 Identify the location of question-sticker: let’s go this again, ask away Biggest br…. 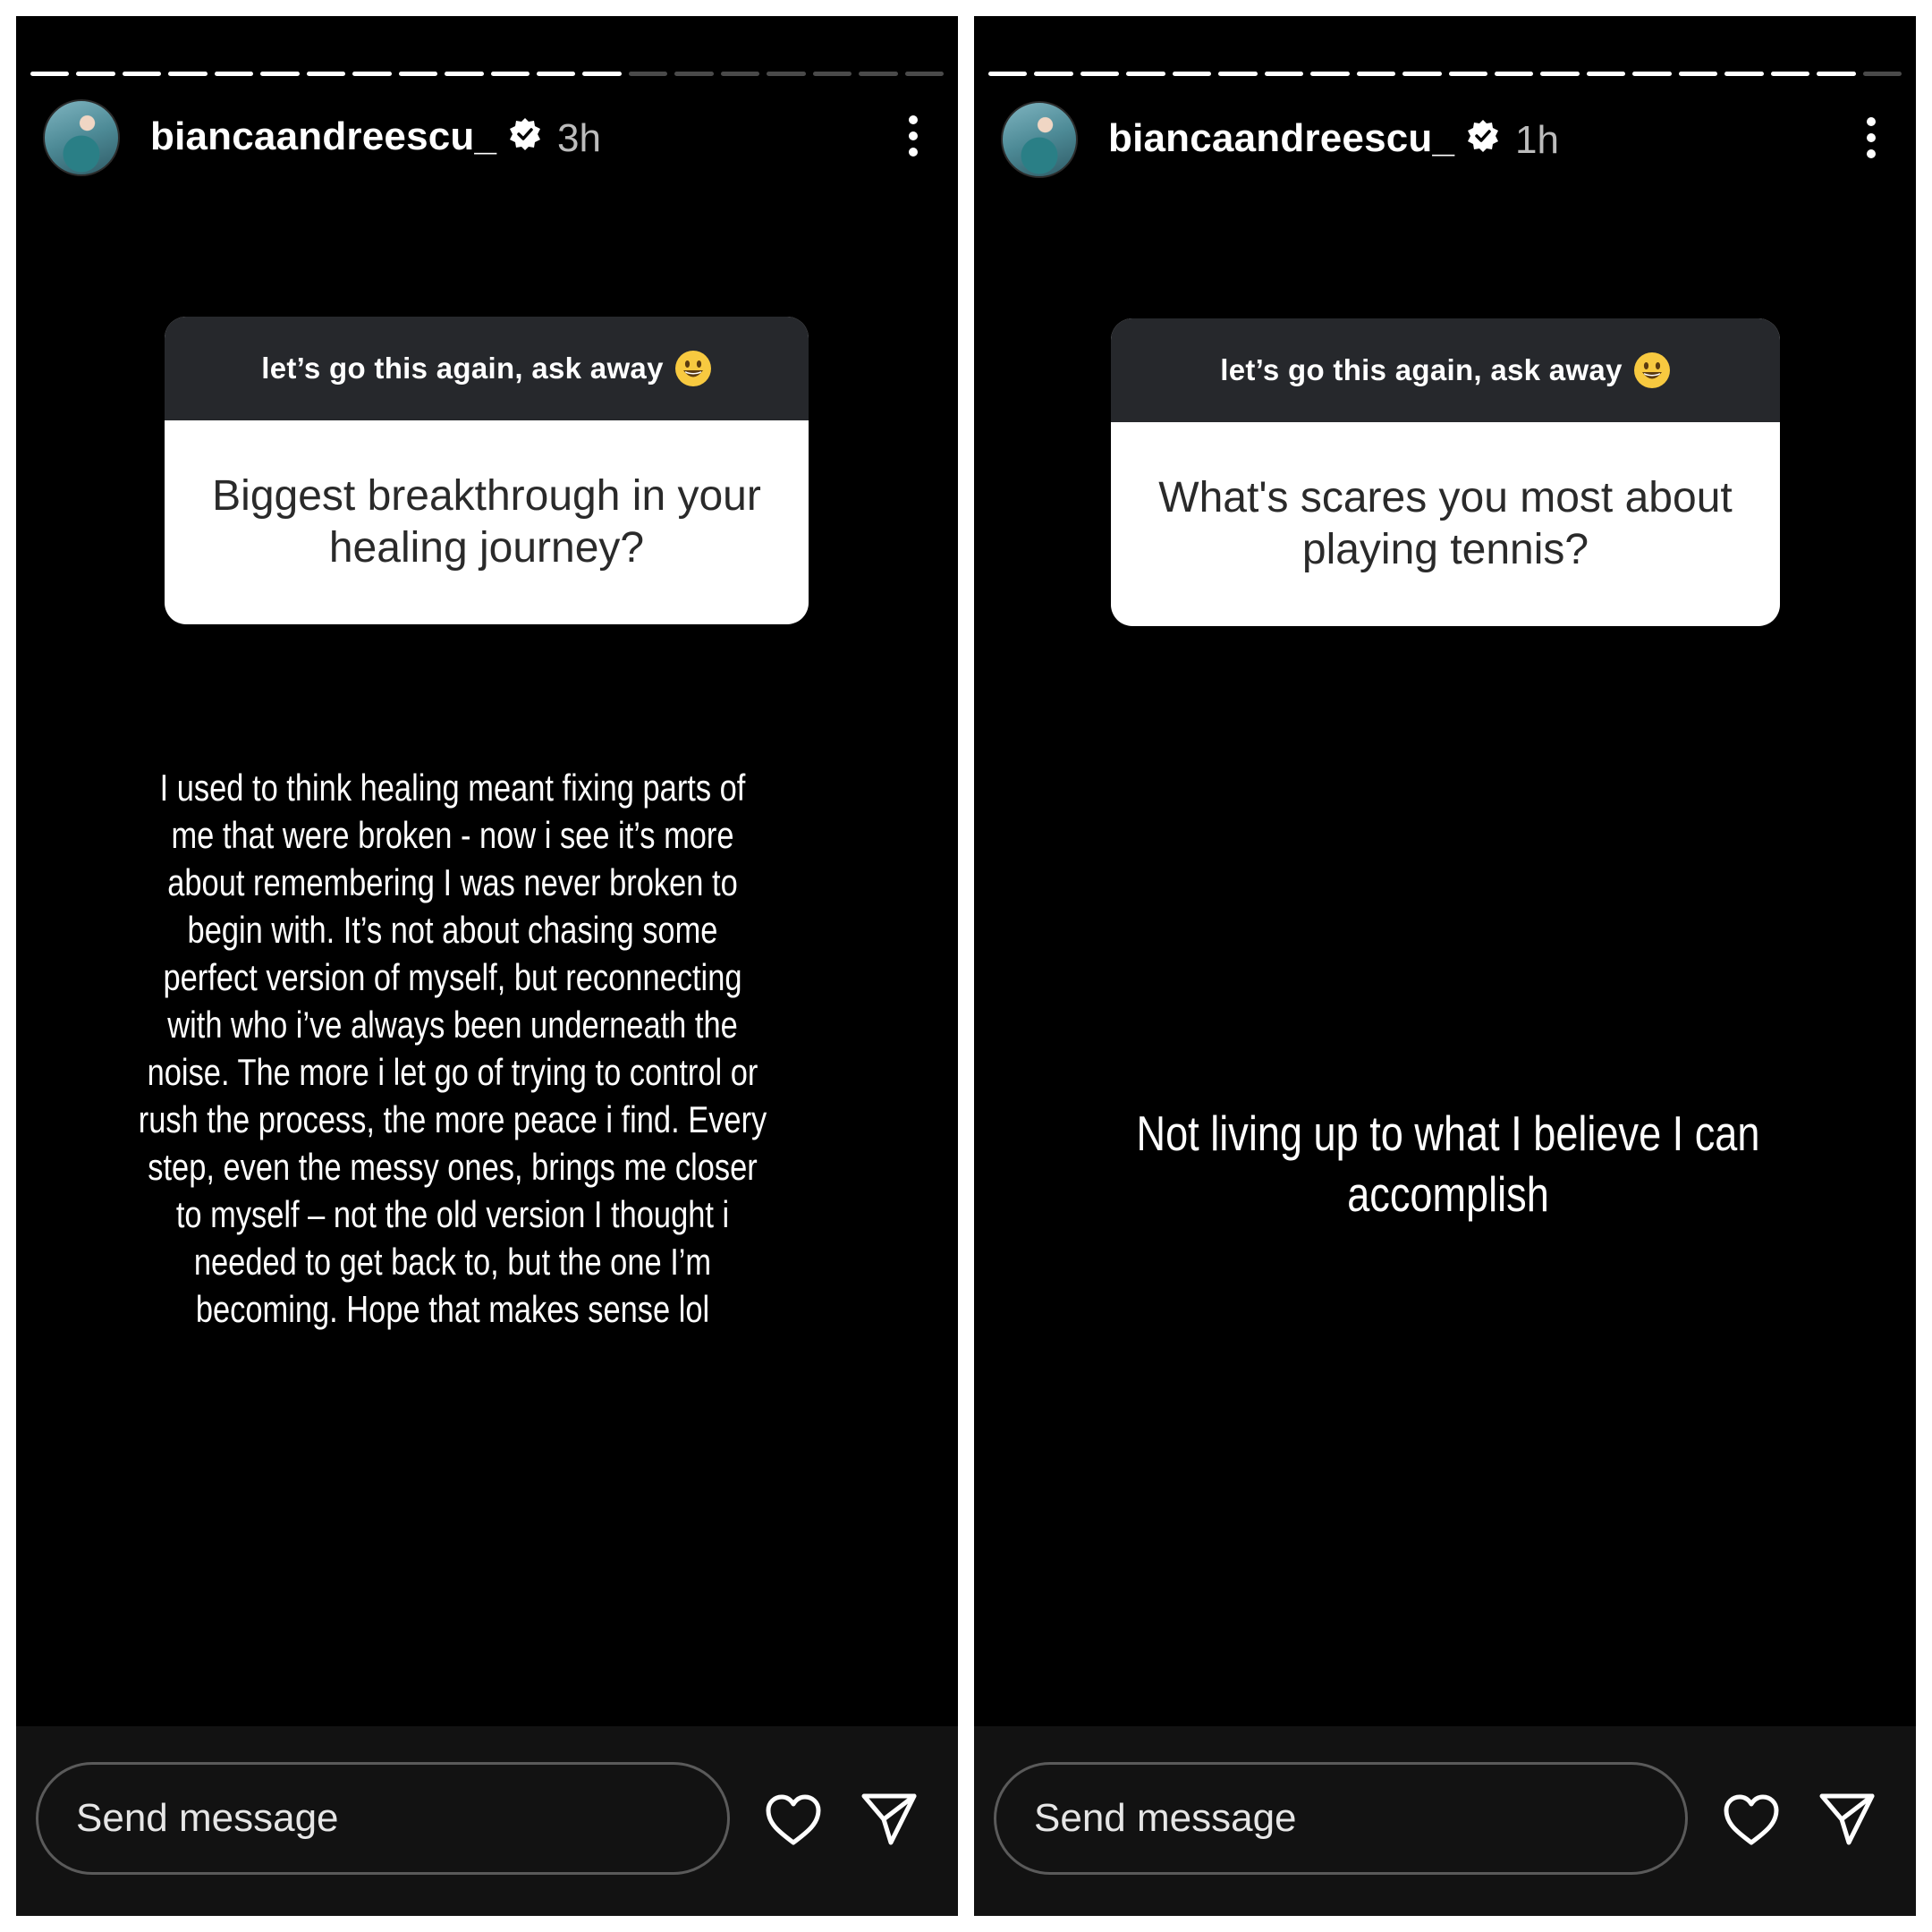
(487, 470).